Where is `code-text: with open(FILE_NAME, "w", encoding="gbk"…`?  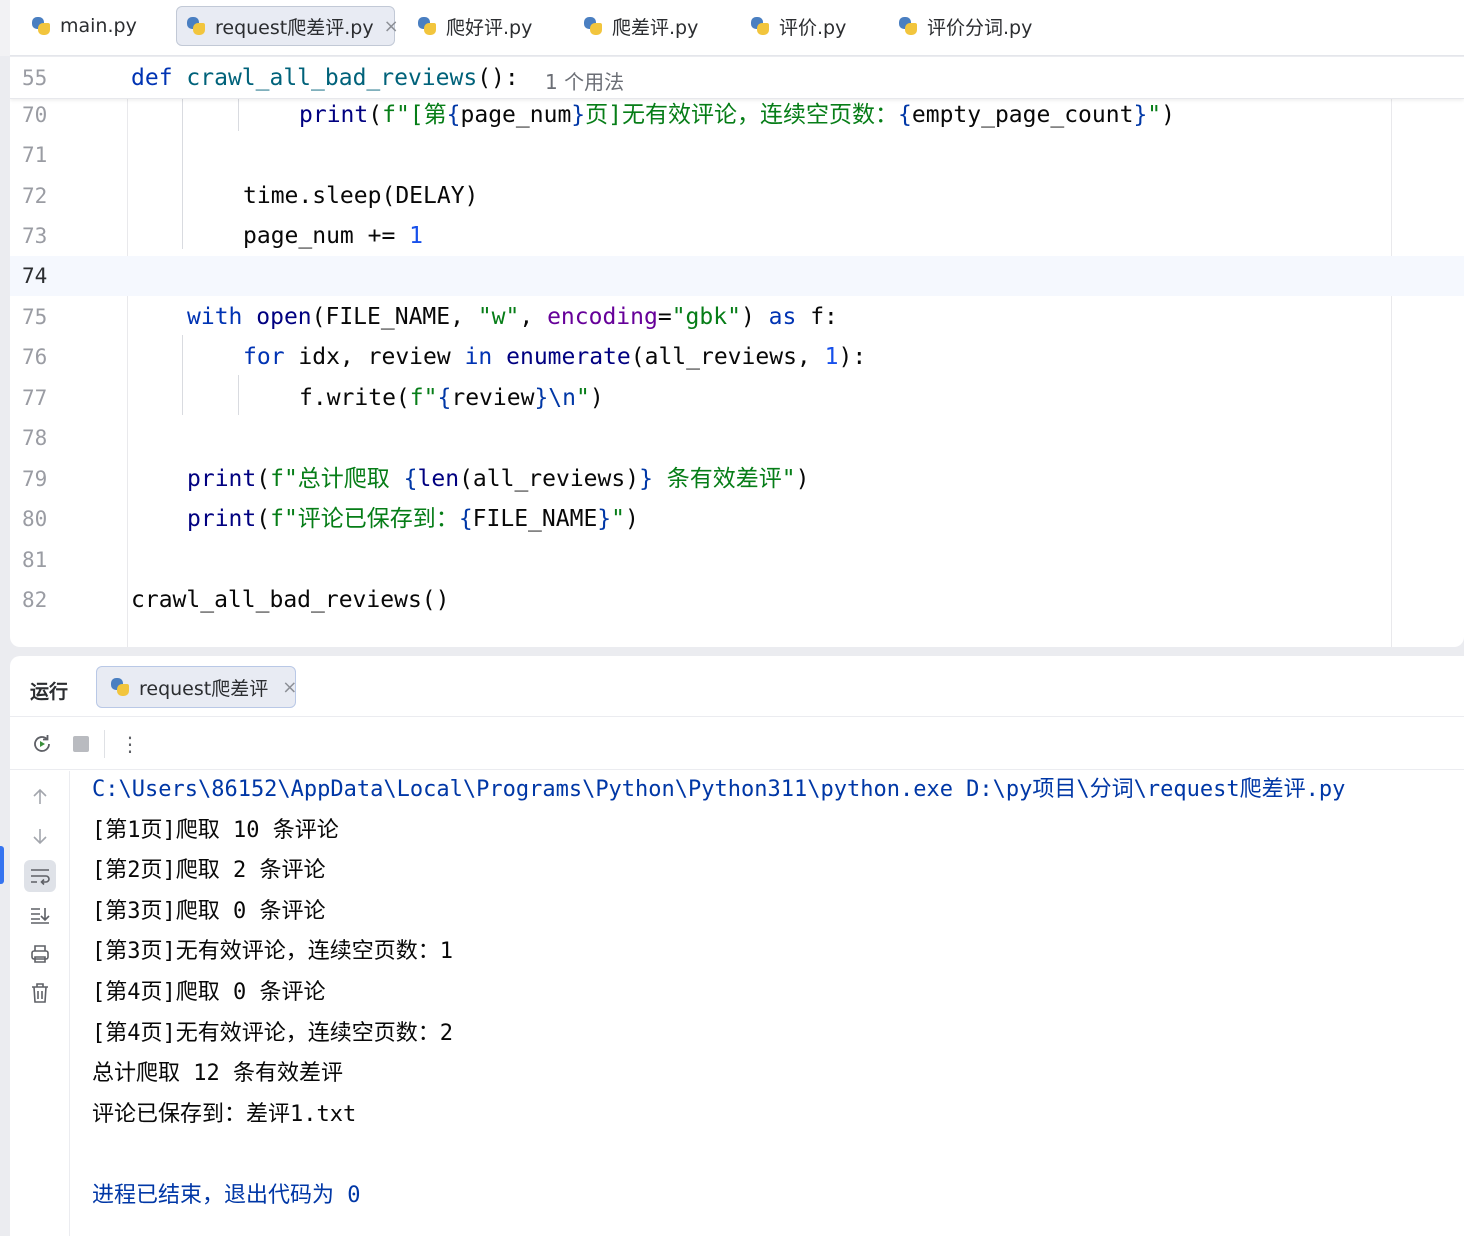 code-text: with open(FILE_NAME, "w", encoding="gbk"… is located at coordinates (512, 317).